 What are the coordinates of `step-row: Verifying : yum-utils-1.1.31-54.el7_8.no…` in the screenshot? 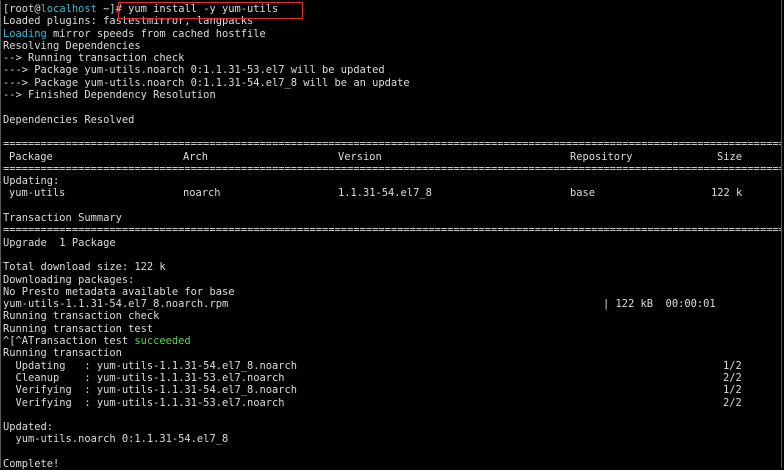 It's located at (392, 390).